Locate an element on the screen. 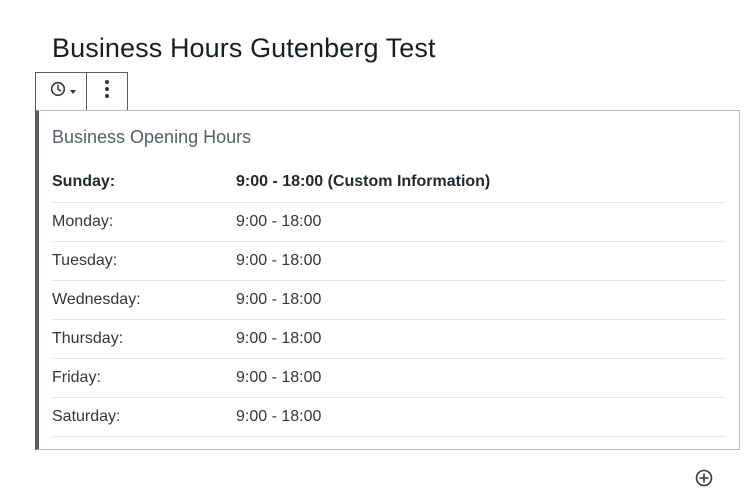 The width and height of the screenshot is (751, 503). plus-circle-icon is located at coordinates (704, 480).